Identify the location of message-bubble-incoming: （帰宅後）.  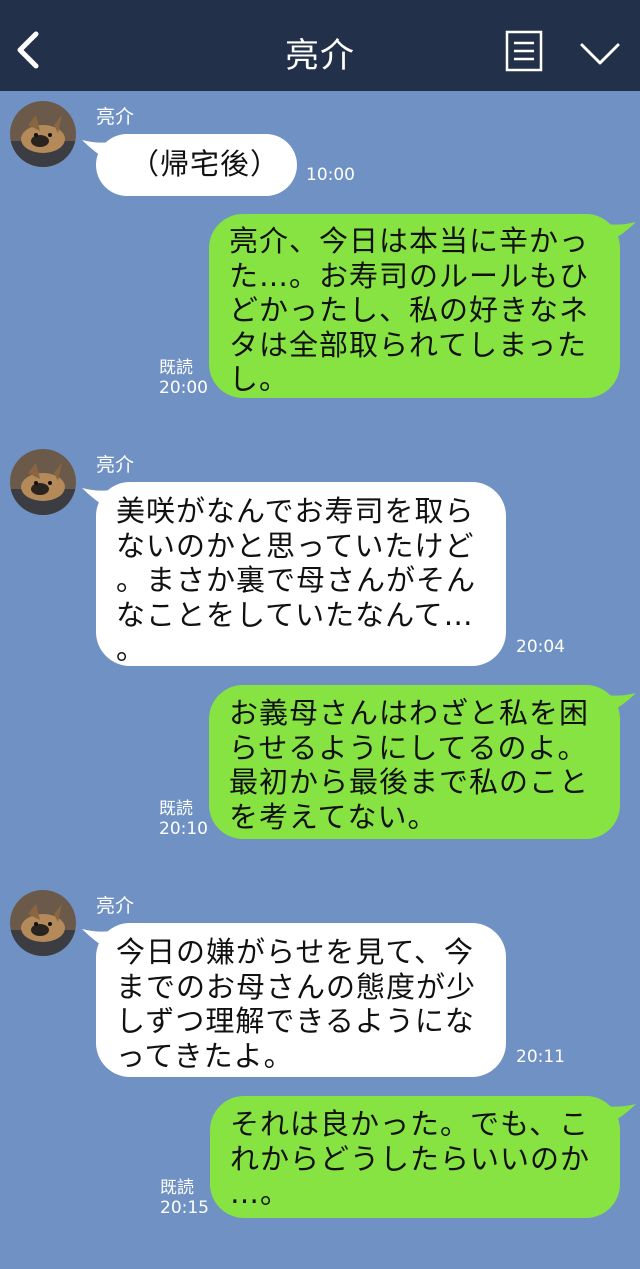
(196, 165).